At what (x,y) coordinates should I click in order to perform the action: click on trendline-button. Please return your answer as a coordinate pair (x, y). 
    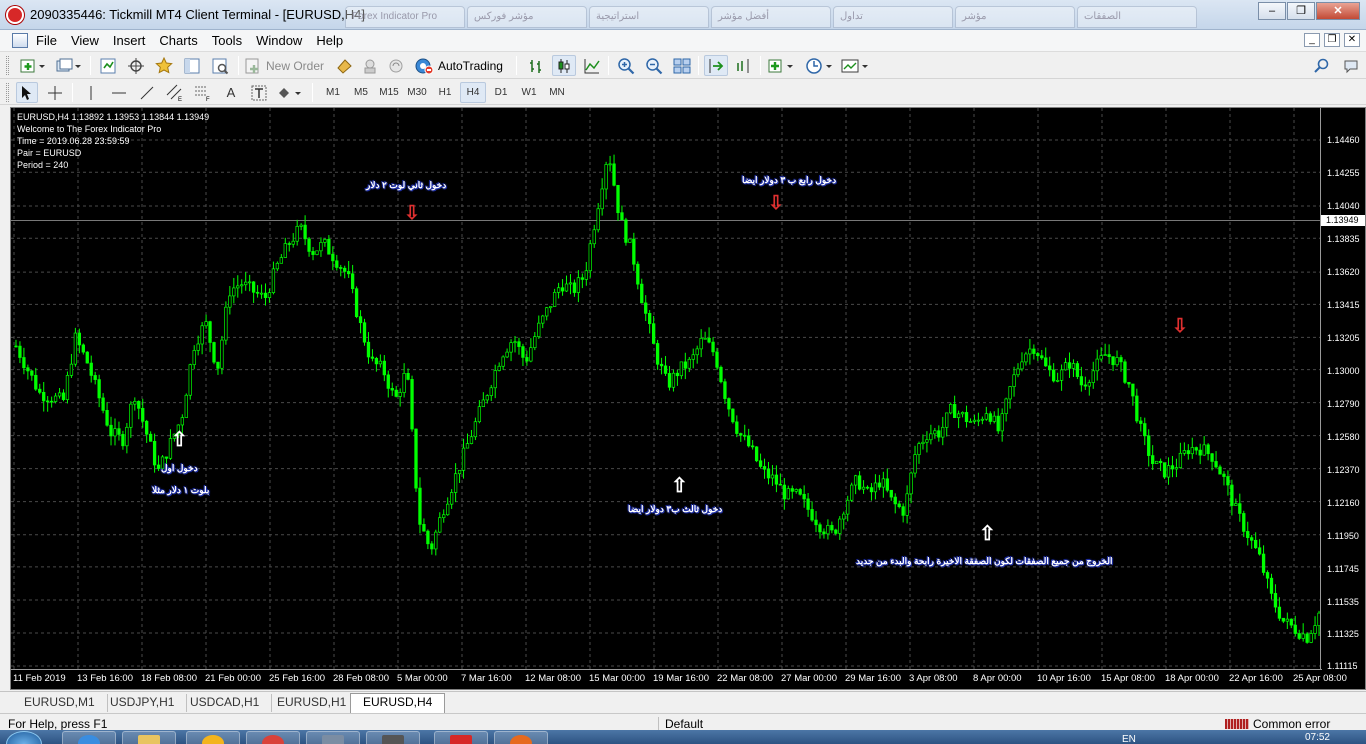
    Looking at the image, I should click on (147, 92).